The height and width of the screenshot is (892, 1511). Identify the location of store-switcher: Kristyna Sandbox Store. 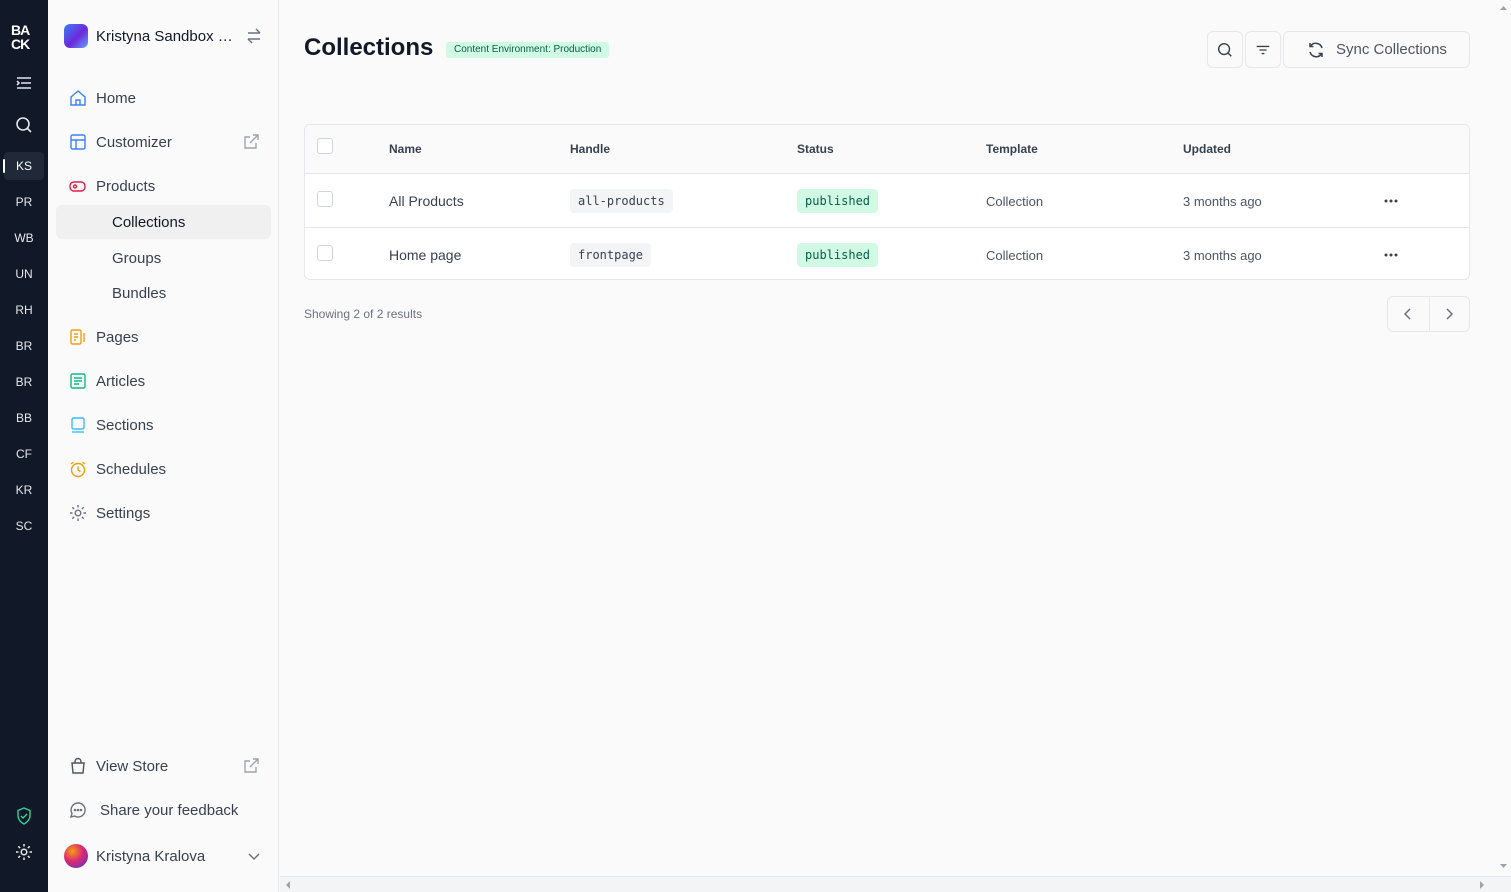
(164, 36).